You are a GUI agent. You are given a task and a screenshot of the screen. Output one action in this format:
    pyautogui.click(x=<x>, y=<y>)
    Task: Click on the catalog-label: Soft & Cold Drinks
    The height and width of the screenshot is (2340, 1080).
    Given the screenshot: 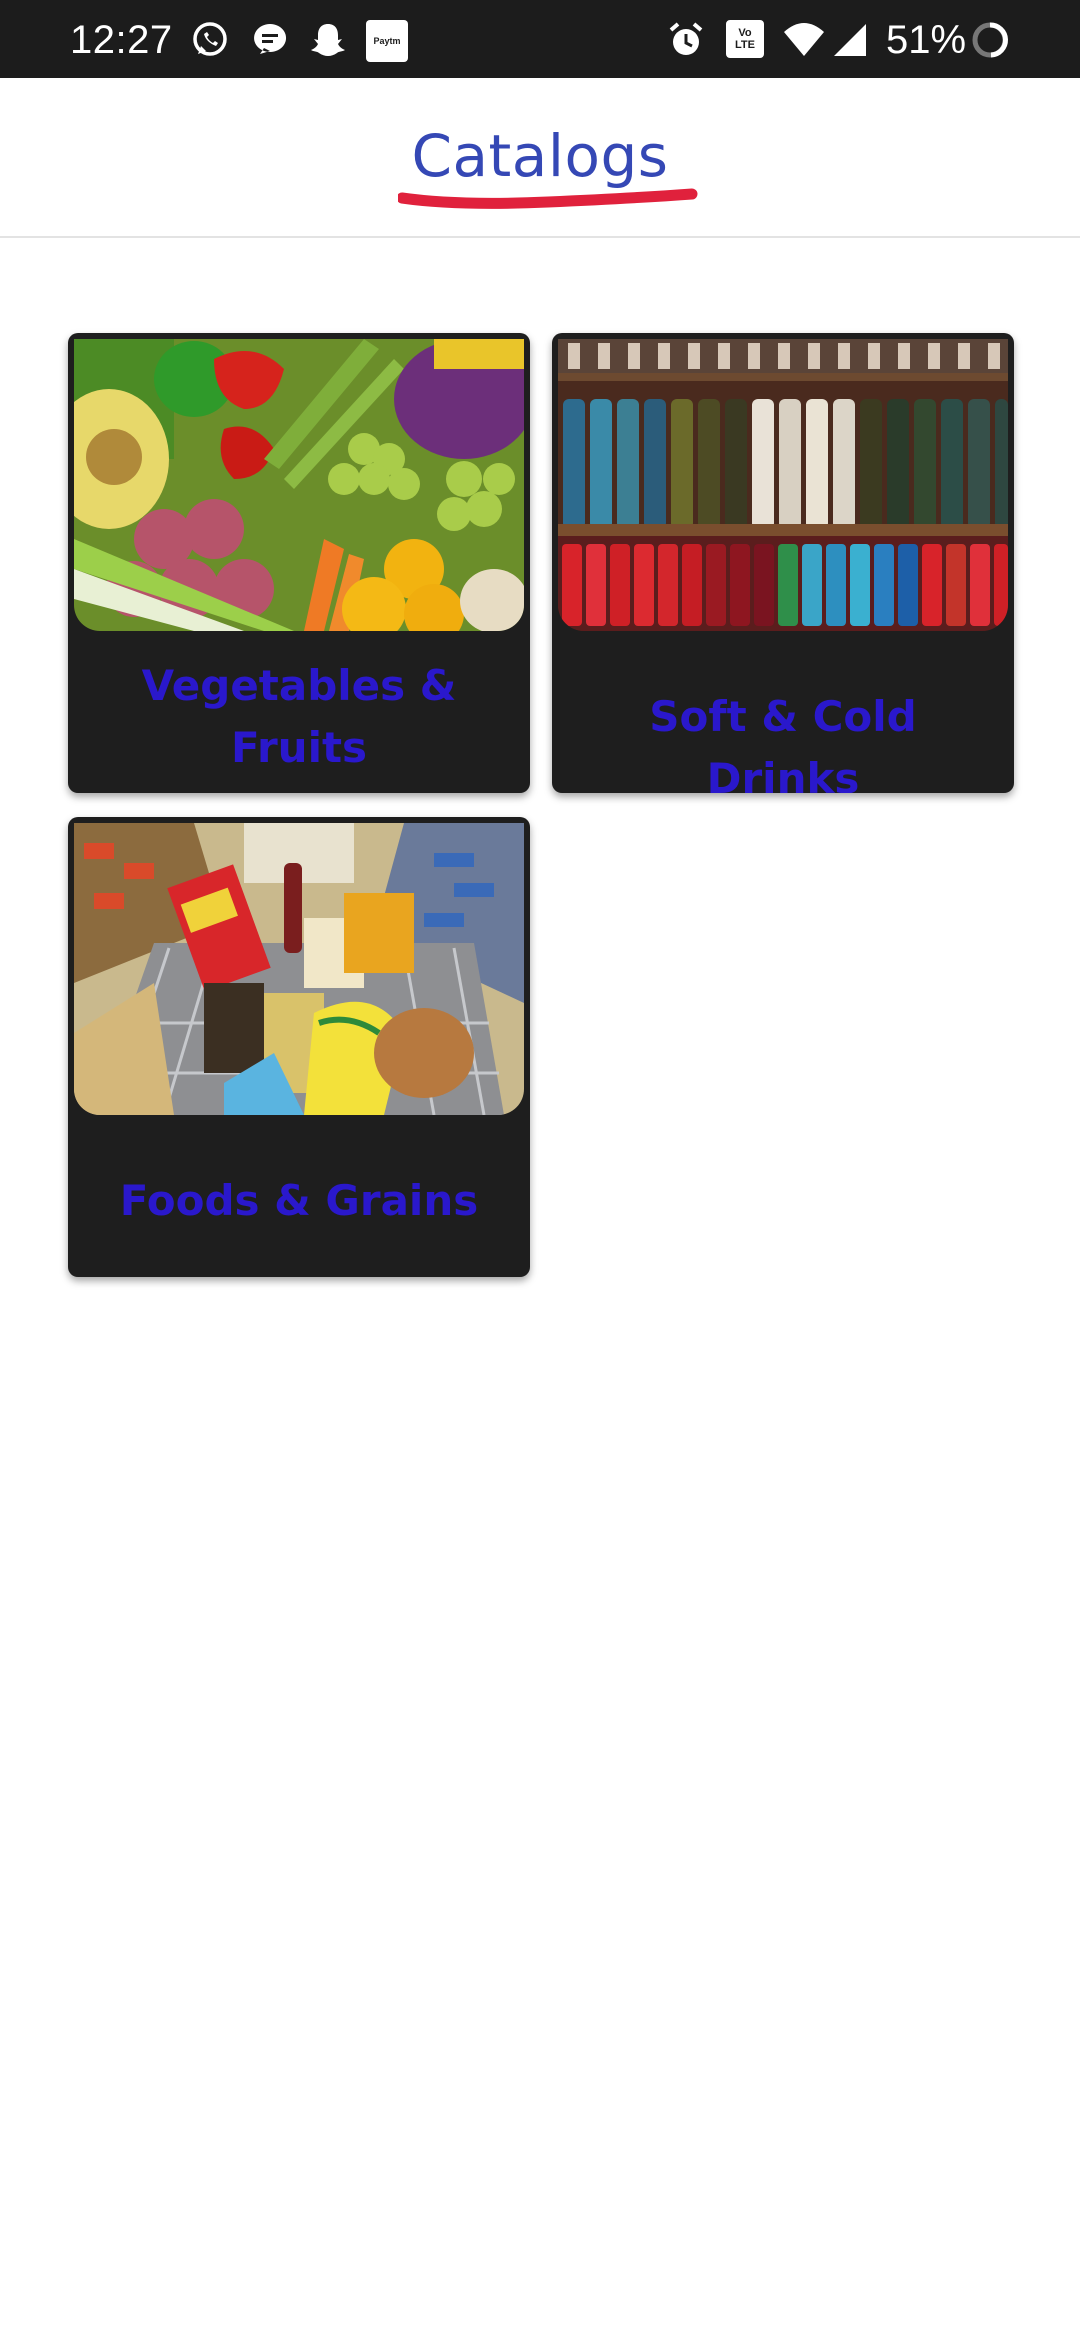 What is the action you would take?
    pyautogui.click(x=783, y=742)
    